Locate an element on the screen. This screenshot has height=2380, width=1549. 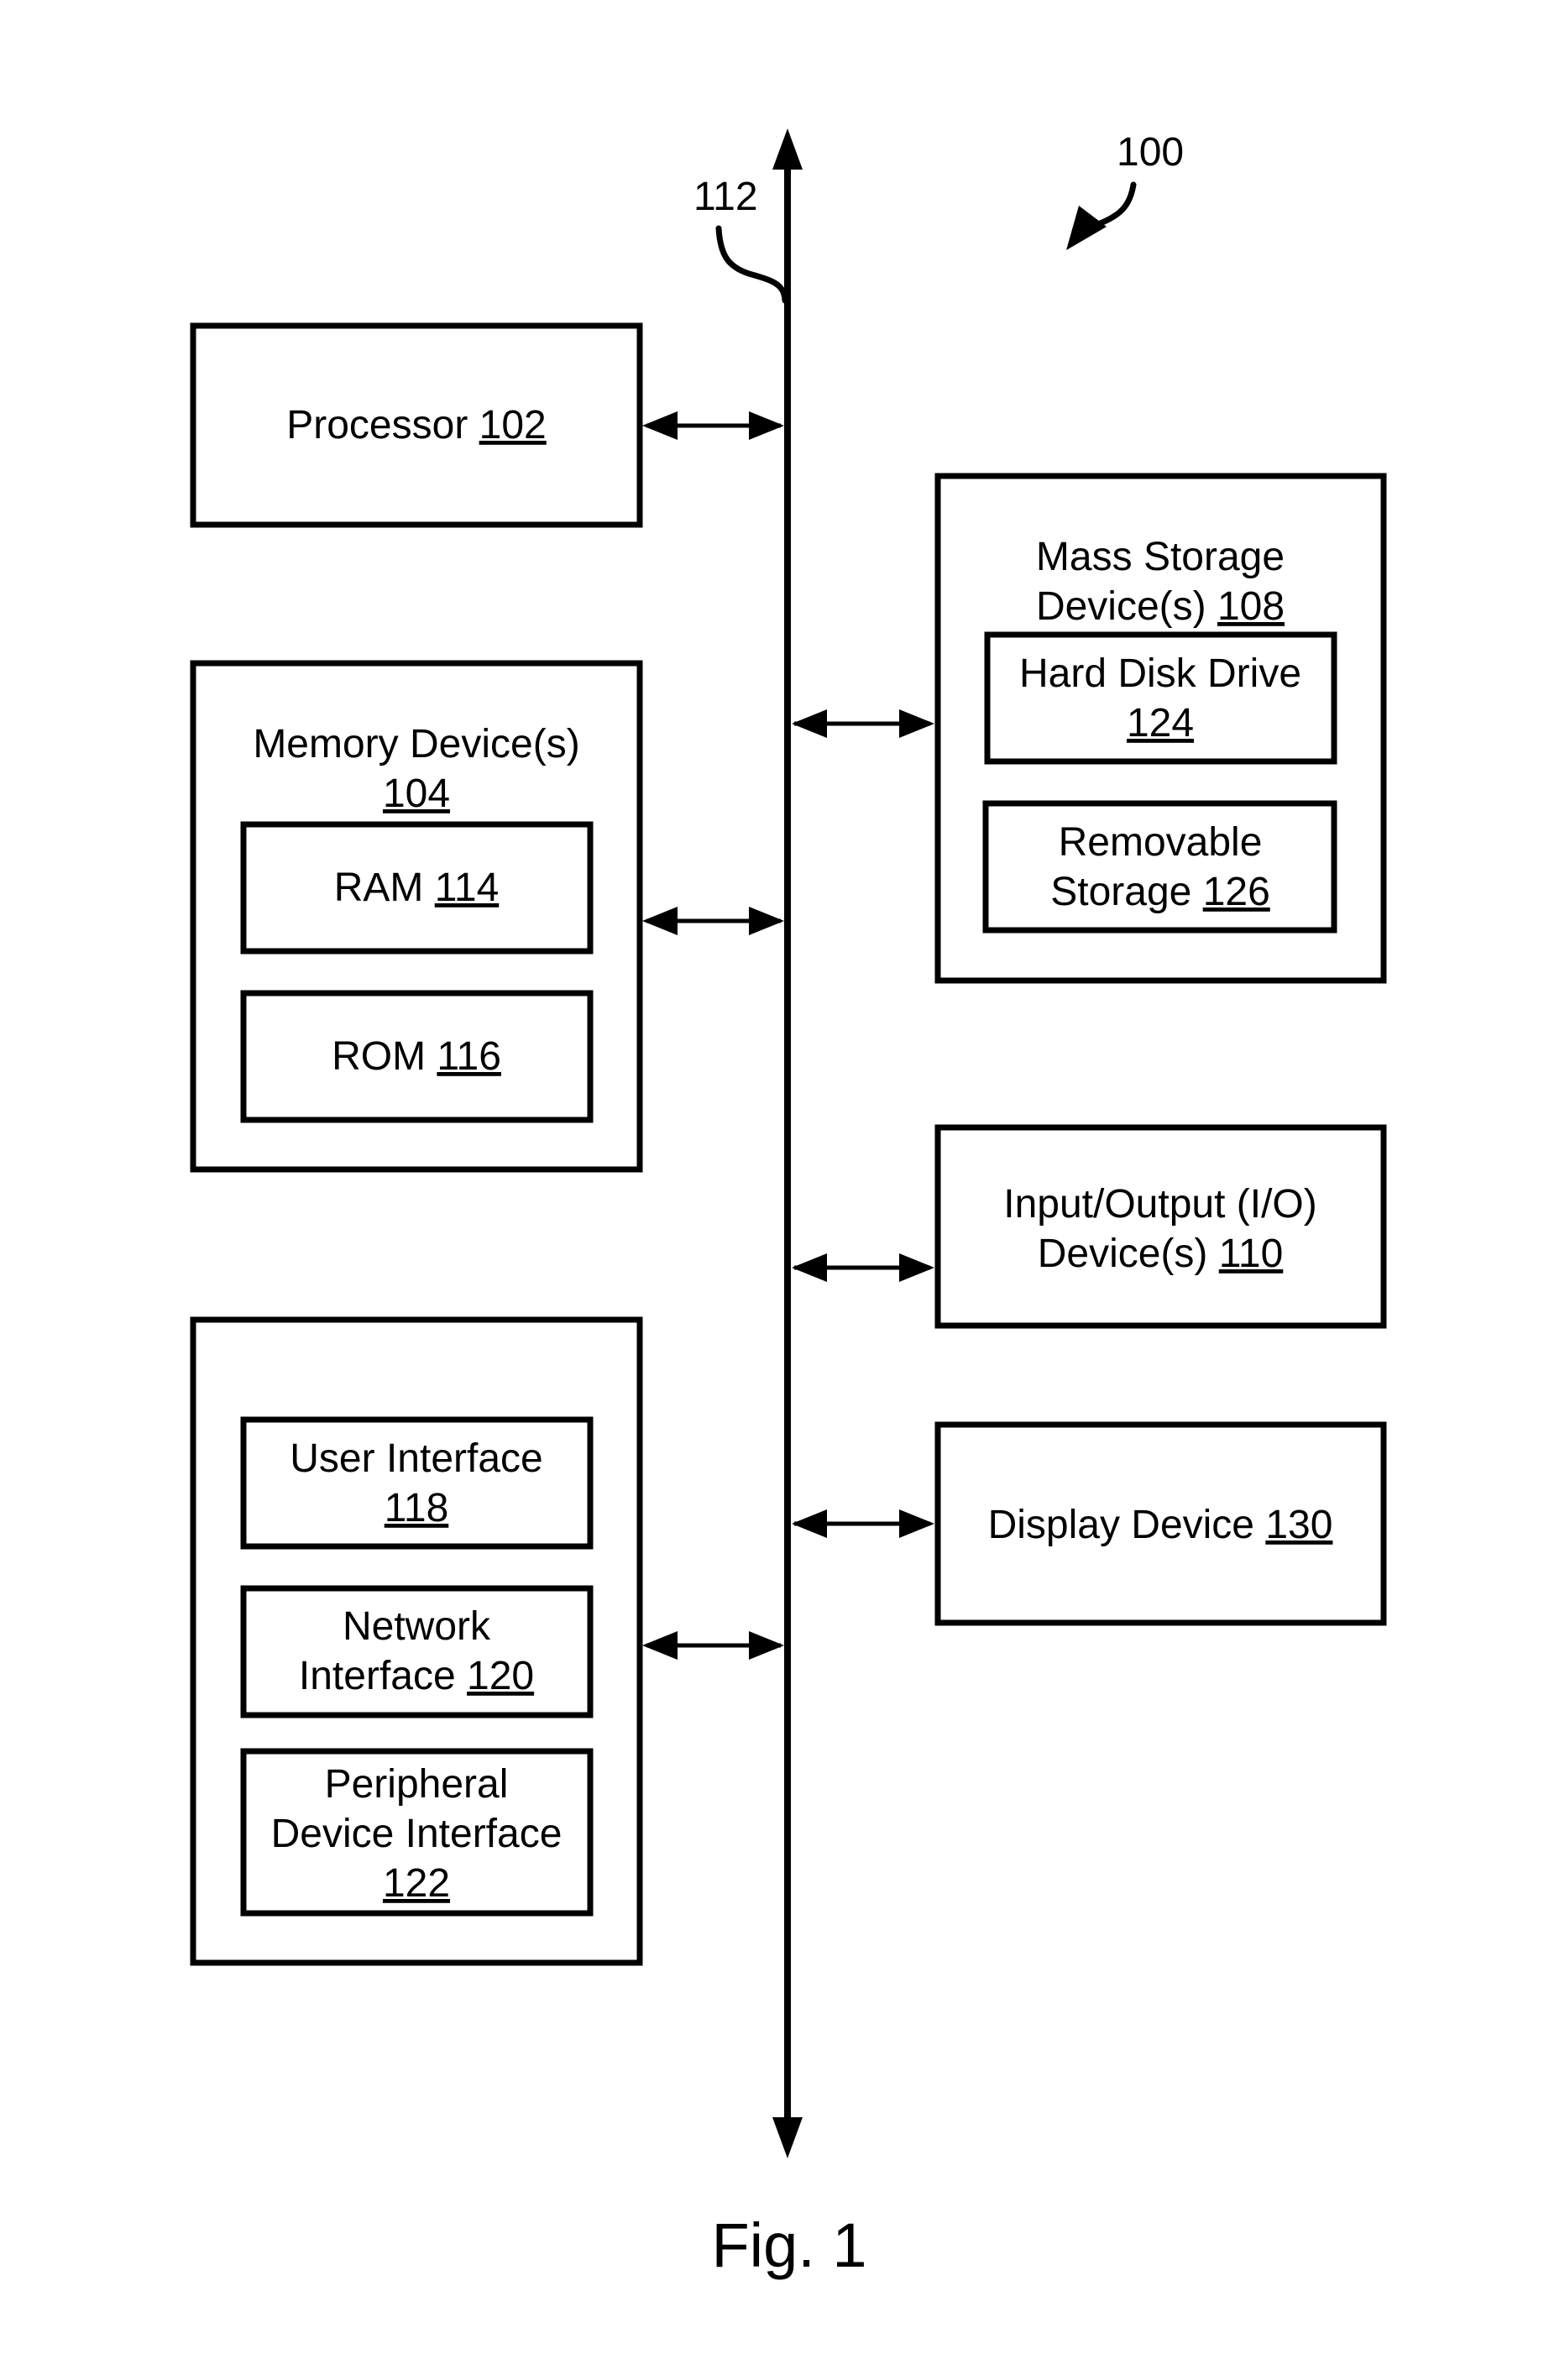
processor-block: Processor 102 is located at coordinates (416, 425).